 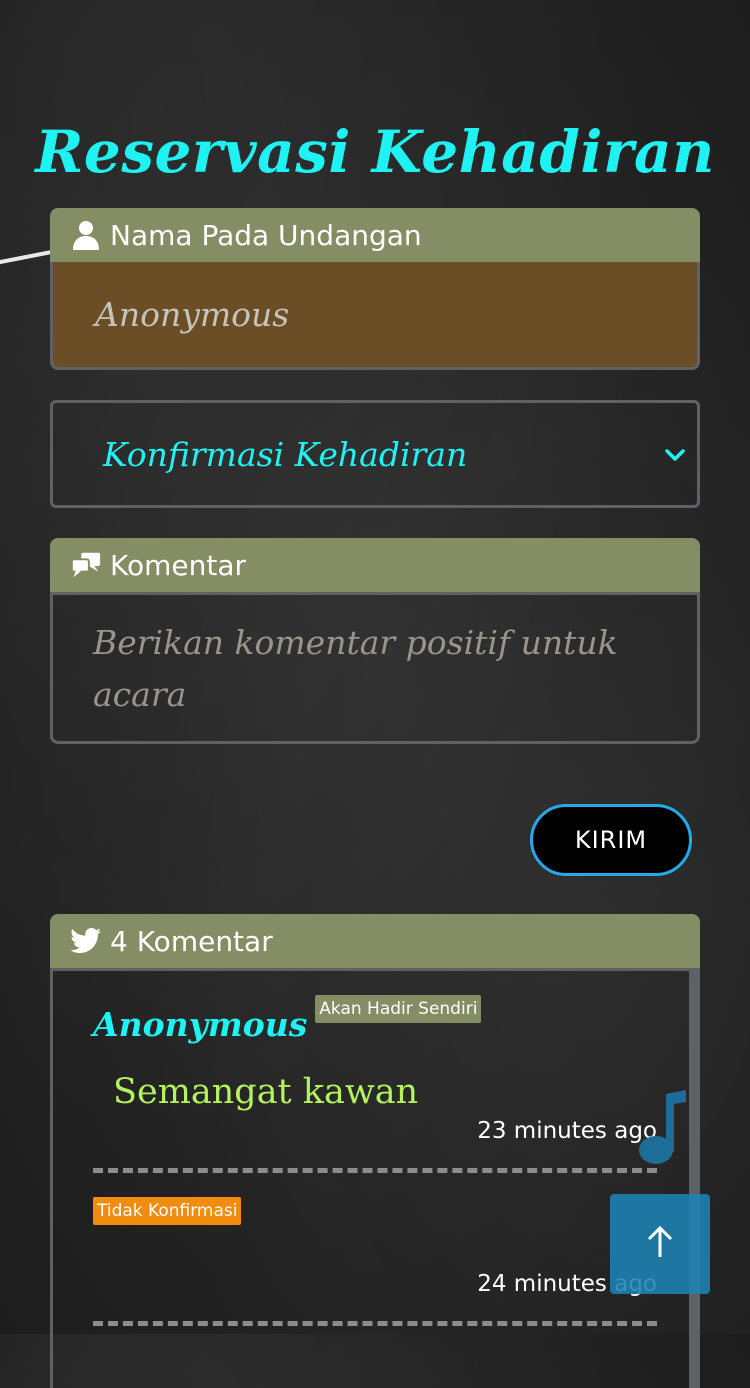 I want to click on comment-textarea: Berikan komentar positif untuk acara, so click(x=375, y=668).